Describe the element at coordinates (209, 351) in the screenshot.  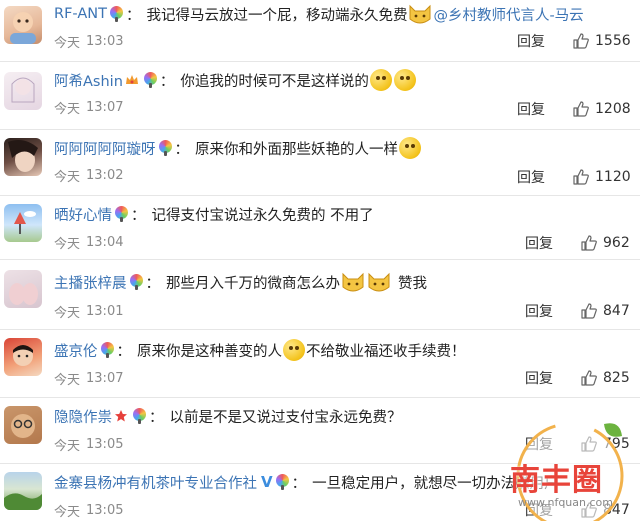
I see `comment-text: 原来你是这种善变的人` at that location.